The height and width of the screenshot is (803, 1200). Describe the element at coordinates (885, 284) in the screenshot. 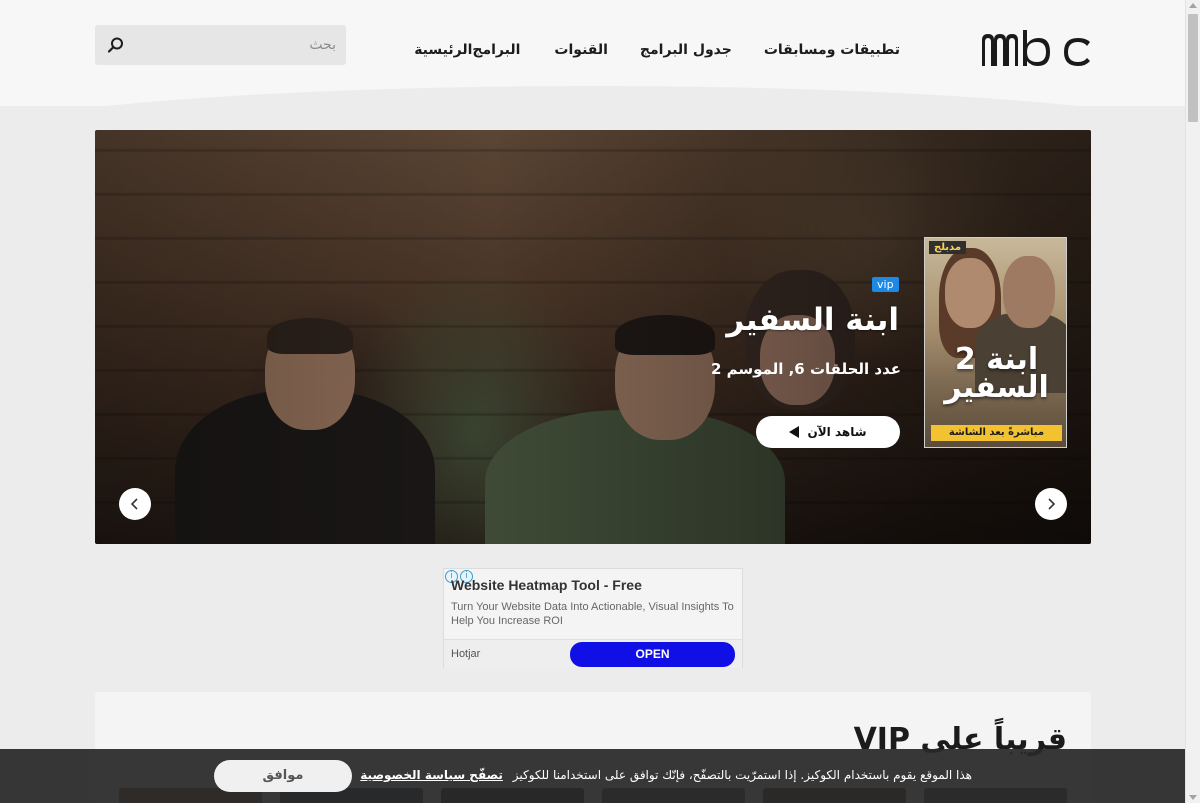

I see `vip-badge: vip` at that location.